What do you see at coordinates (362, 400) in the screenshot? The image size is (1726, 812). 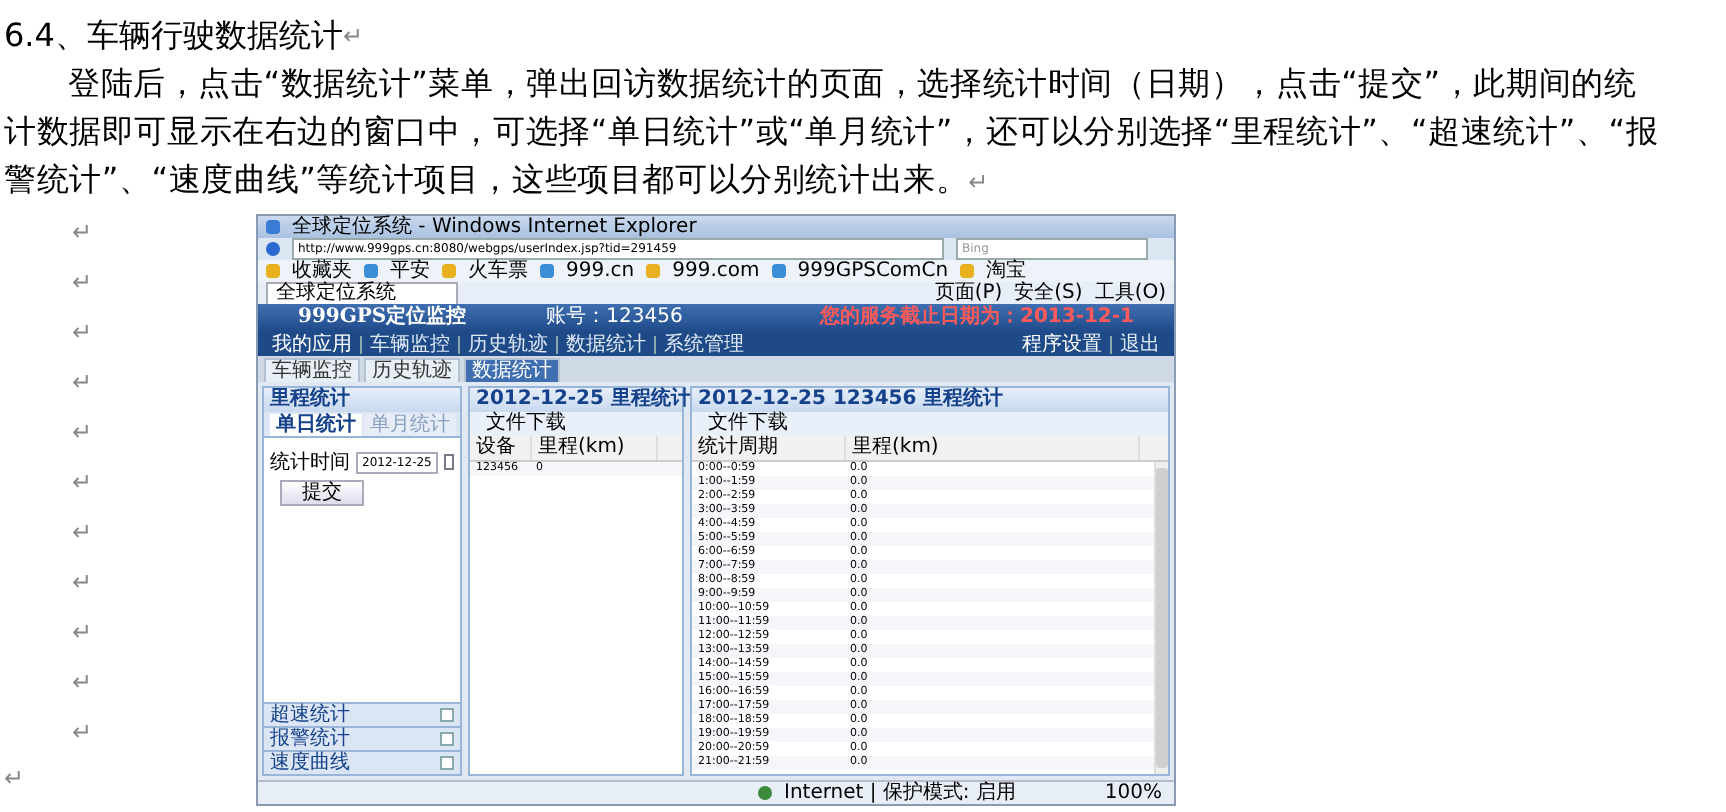 I see `panel-header: 里程统计` at bounding box center [362, 400].